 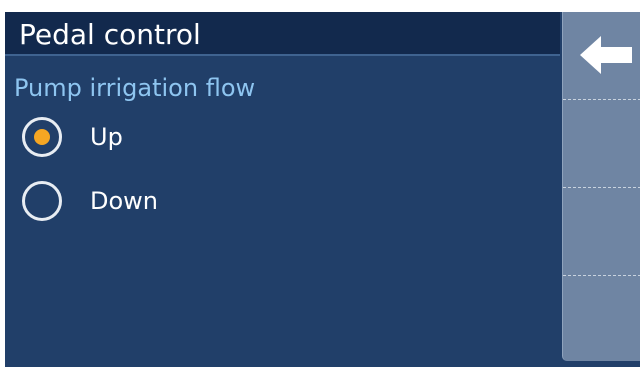 What do you see at coordinates (124, 201) in the screenshot?
I see `radio-label-down: Down` at bounding box center [124, 201].